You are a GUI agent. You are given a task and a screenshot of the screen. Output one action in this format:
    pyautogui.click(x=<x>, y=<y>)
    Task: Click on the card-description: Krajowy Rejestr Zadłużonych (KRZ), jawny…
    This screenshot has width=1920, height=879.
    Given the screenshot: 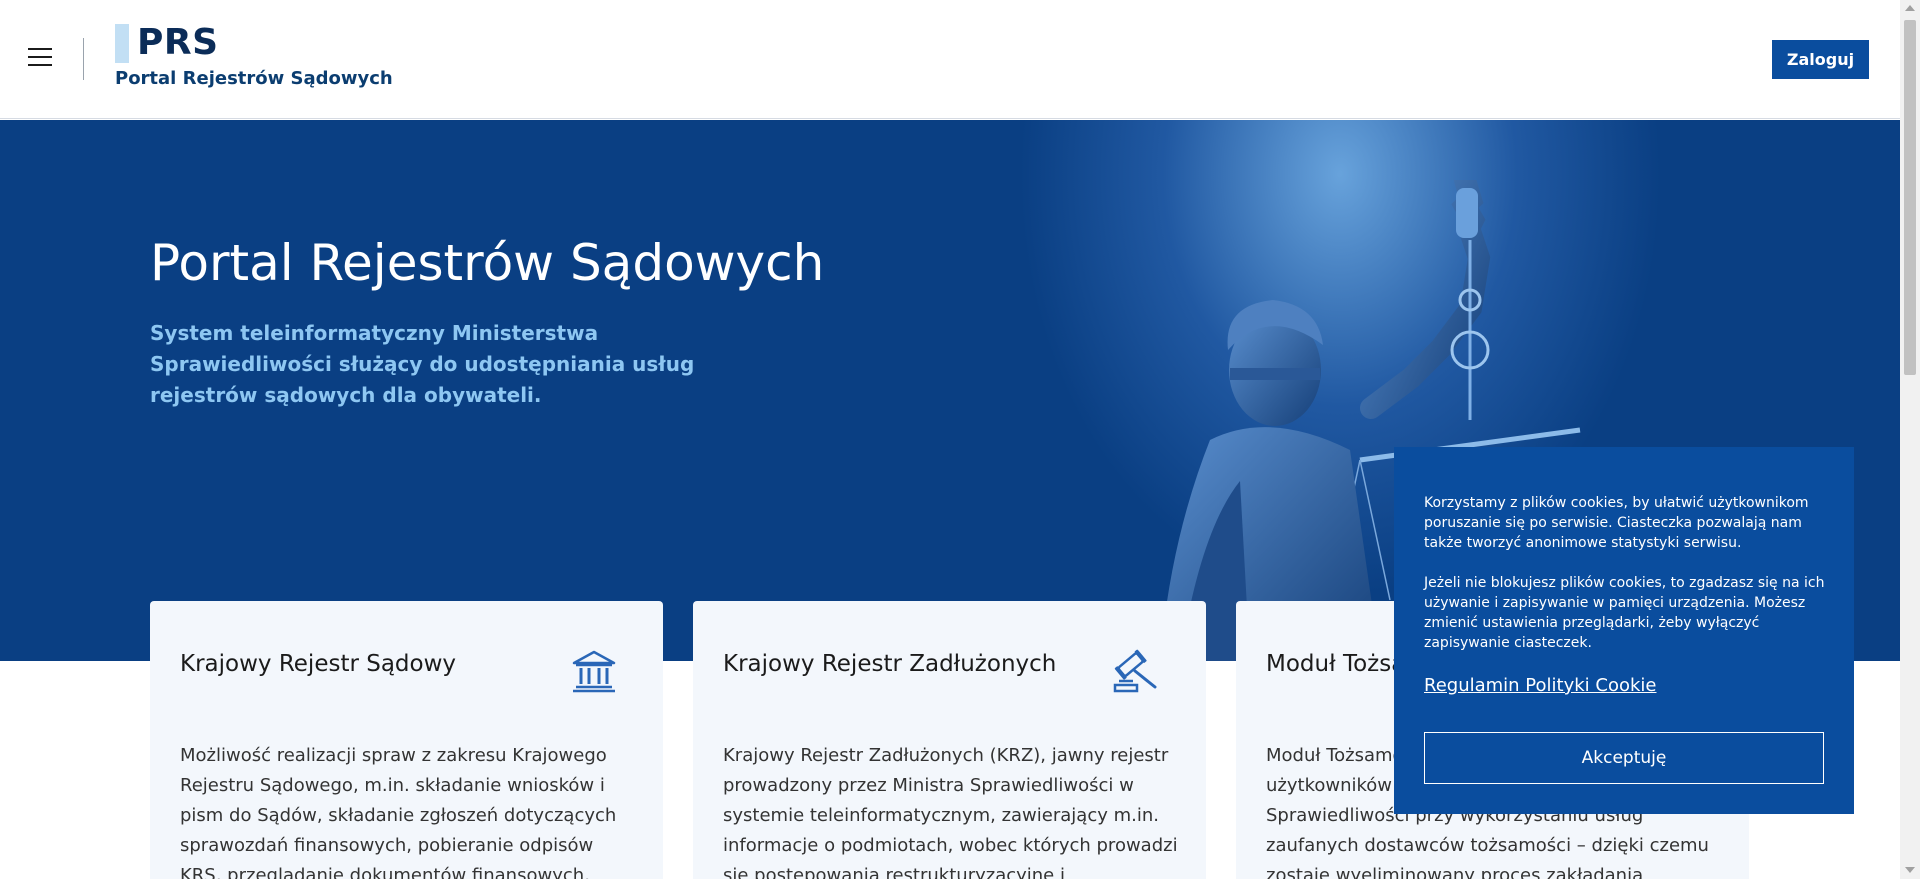 What is the action you would take?
    pyautogui.click(x=950, y=812)
    